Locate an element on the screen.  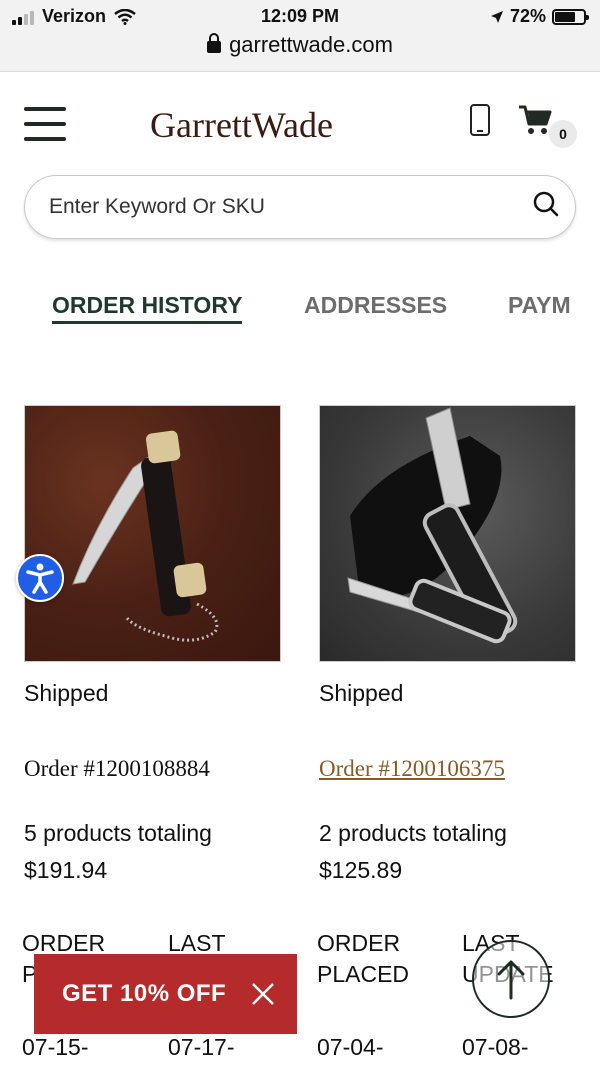
scroll-to-top-button is located at coordinates (511, 979).